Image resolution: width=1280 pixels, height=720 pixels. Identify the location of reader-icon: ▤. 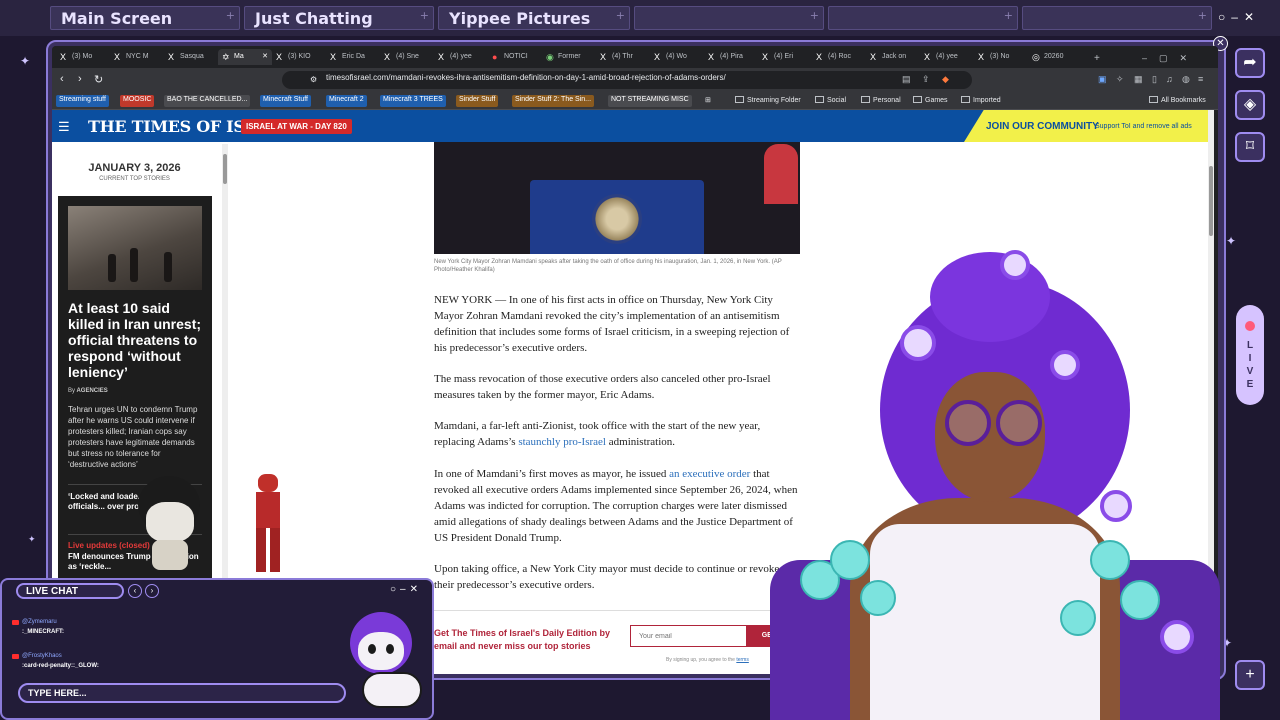
(906, 79).